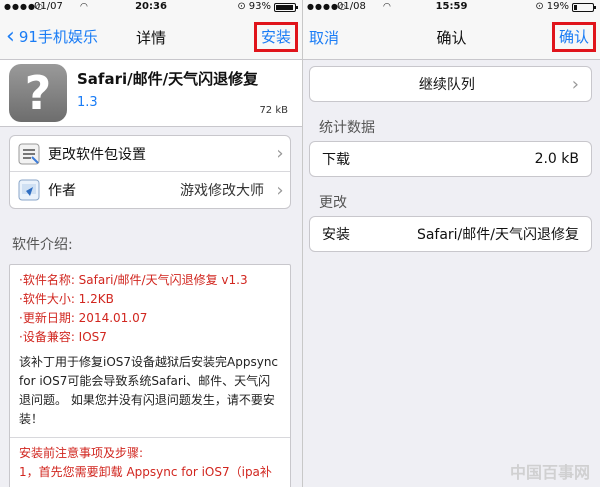 Image resolution: width=600 pixels, height=487 pixels. Describe the element at coordinates (556, 159) in the screenshot. I see `download-value: 2.0 kB` at that location.